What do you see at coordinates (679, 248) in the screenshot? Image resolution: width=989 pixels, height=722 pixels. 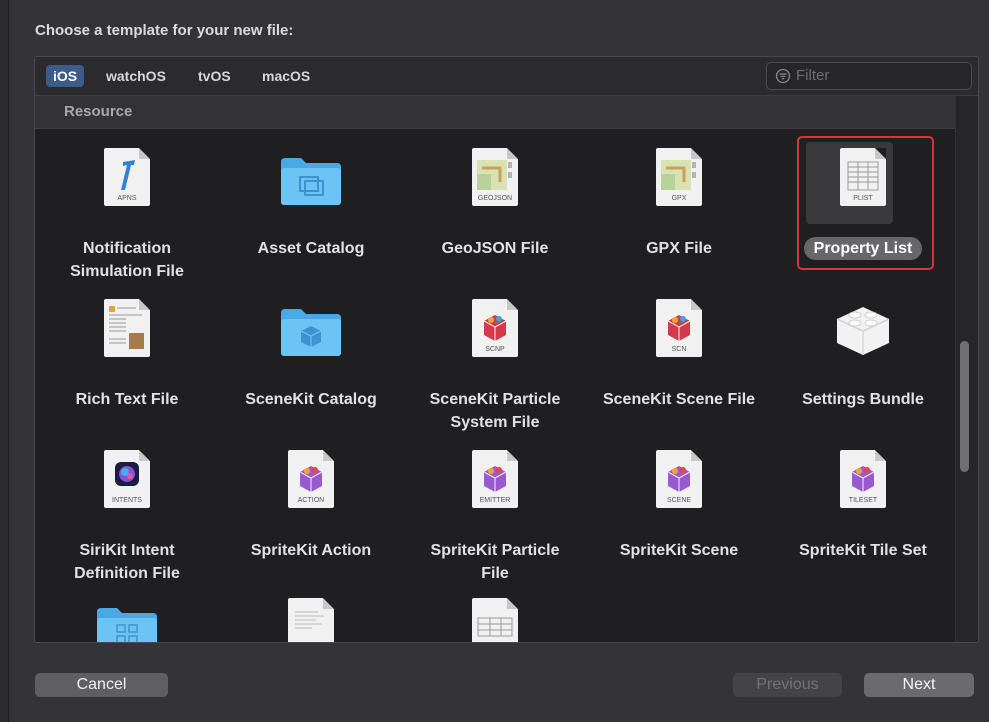 I see `template-label: GPX File` at bounding box center [679, 248].